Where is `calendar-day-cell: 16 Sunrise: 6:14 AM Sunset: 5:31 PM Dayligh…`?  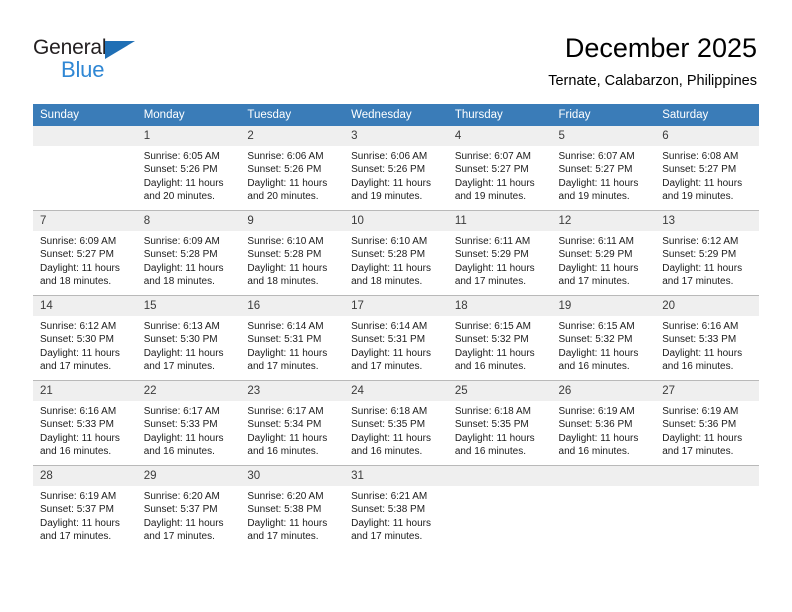
calendar-day-cell: 16 Sunrise: 6:14 AM Sunset: 5:31 PM Dayligh… is located at coordinates (292, 338).